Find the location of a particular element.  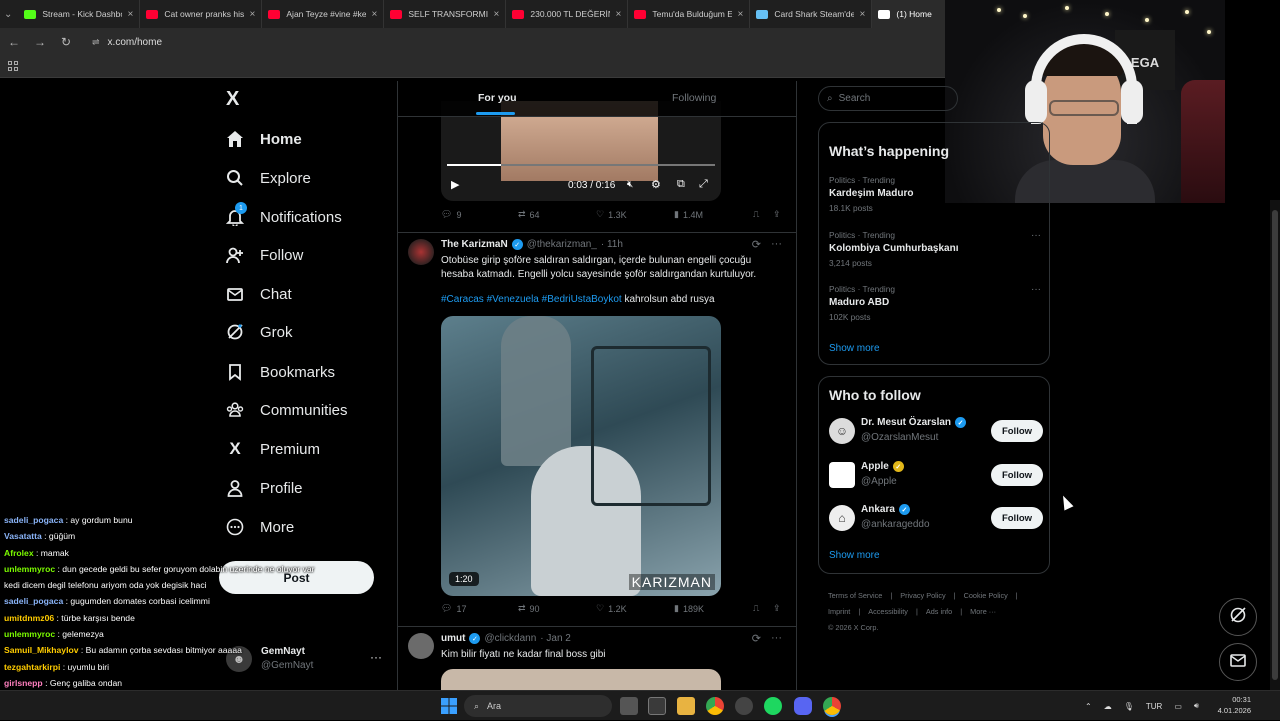

nav-explore: Explore is located at coordinates (268, 178).